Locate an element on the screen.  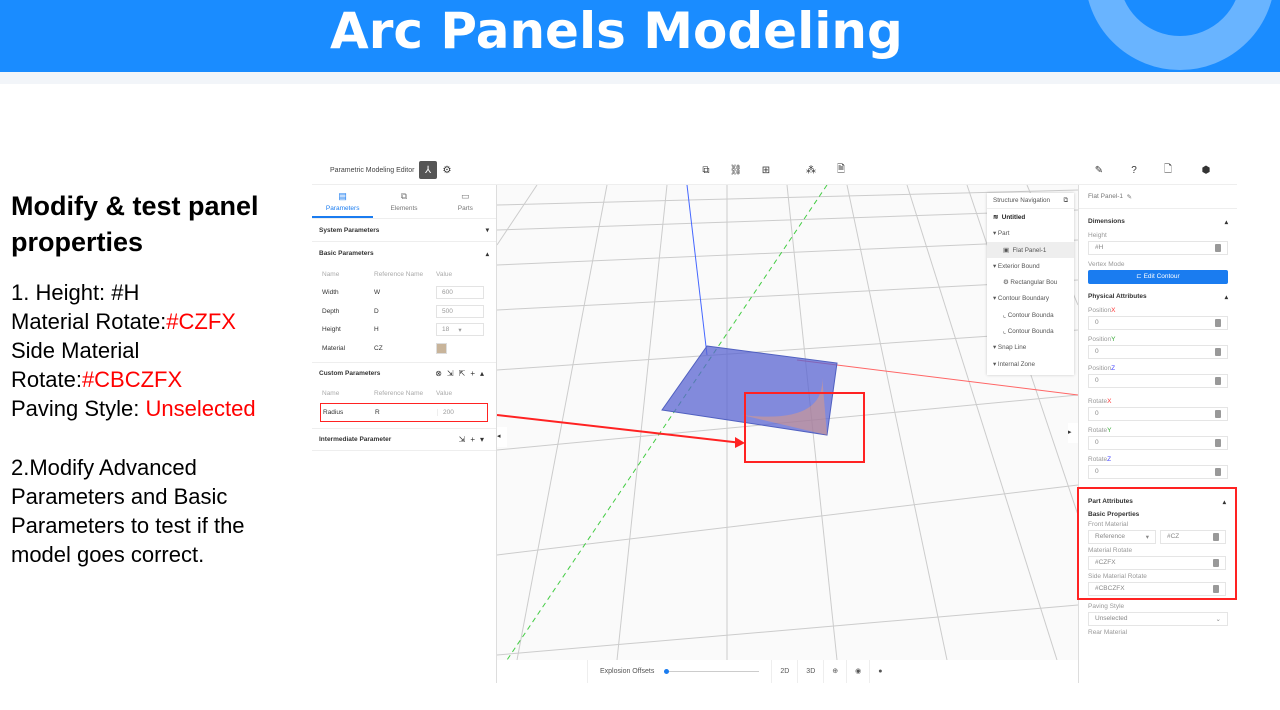
modeling-mode-button: ⅄ is located at coordinates (428, 170).